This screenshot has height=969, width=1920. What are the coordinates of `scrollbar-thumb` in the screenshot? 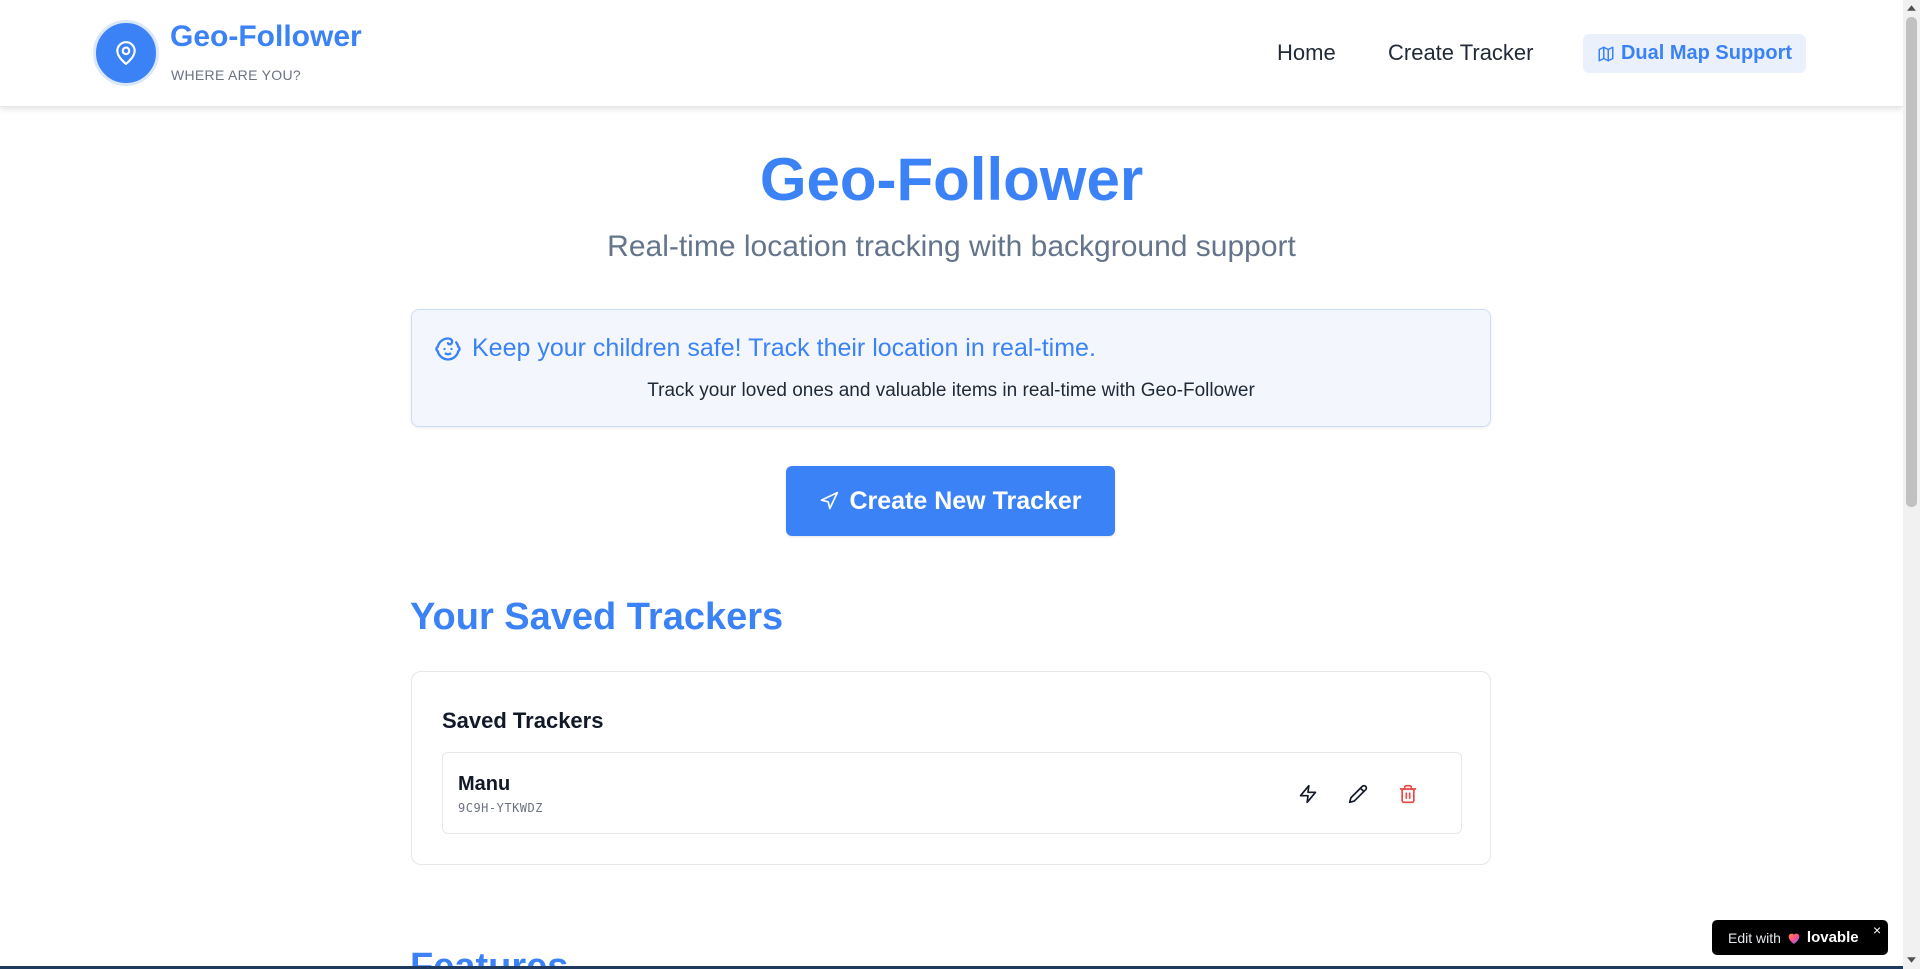 It's located at (1911, 262).